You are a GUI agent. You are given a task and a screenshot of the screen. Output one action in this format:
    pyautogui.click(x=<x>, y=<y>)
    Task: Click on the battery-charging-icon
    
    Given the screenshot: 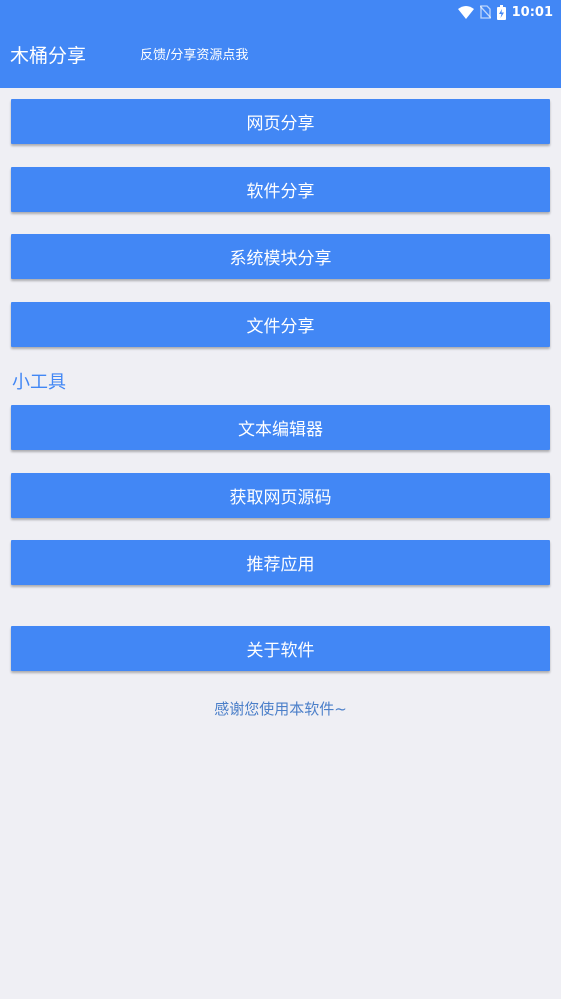 What is the action you would take?
    pyautogui.click(x=501, y=12)
    